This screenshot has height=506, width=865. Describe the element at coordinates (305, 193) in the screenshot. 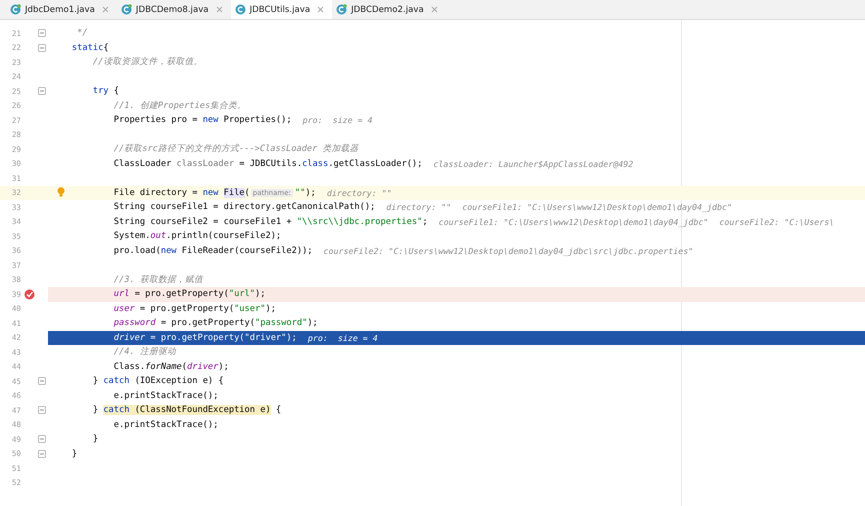

I see `code-line: "");` at that location.